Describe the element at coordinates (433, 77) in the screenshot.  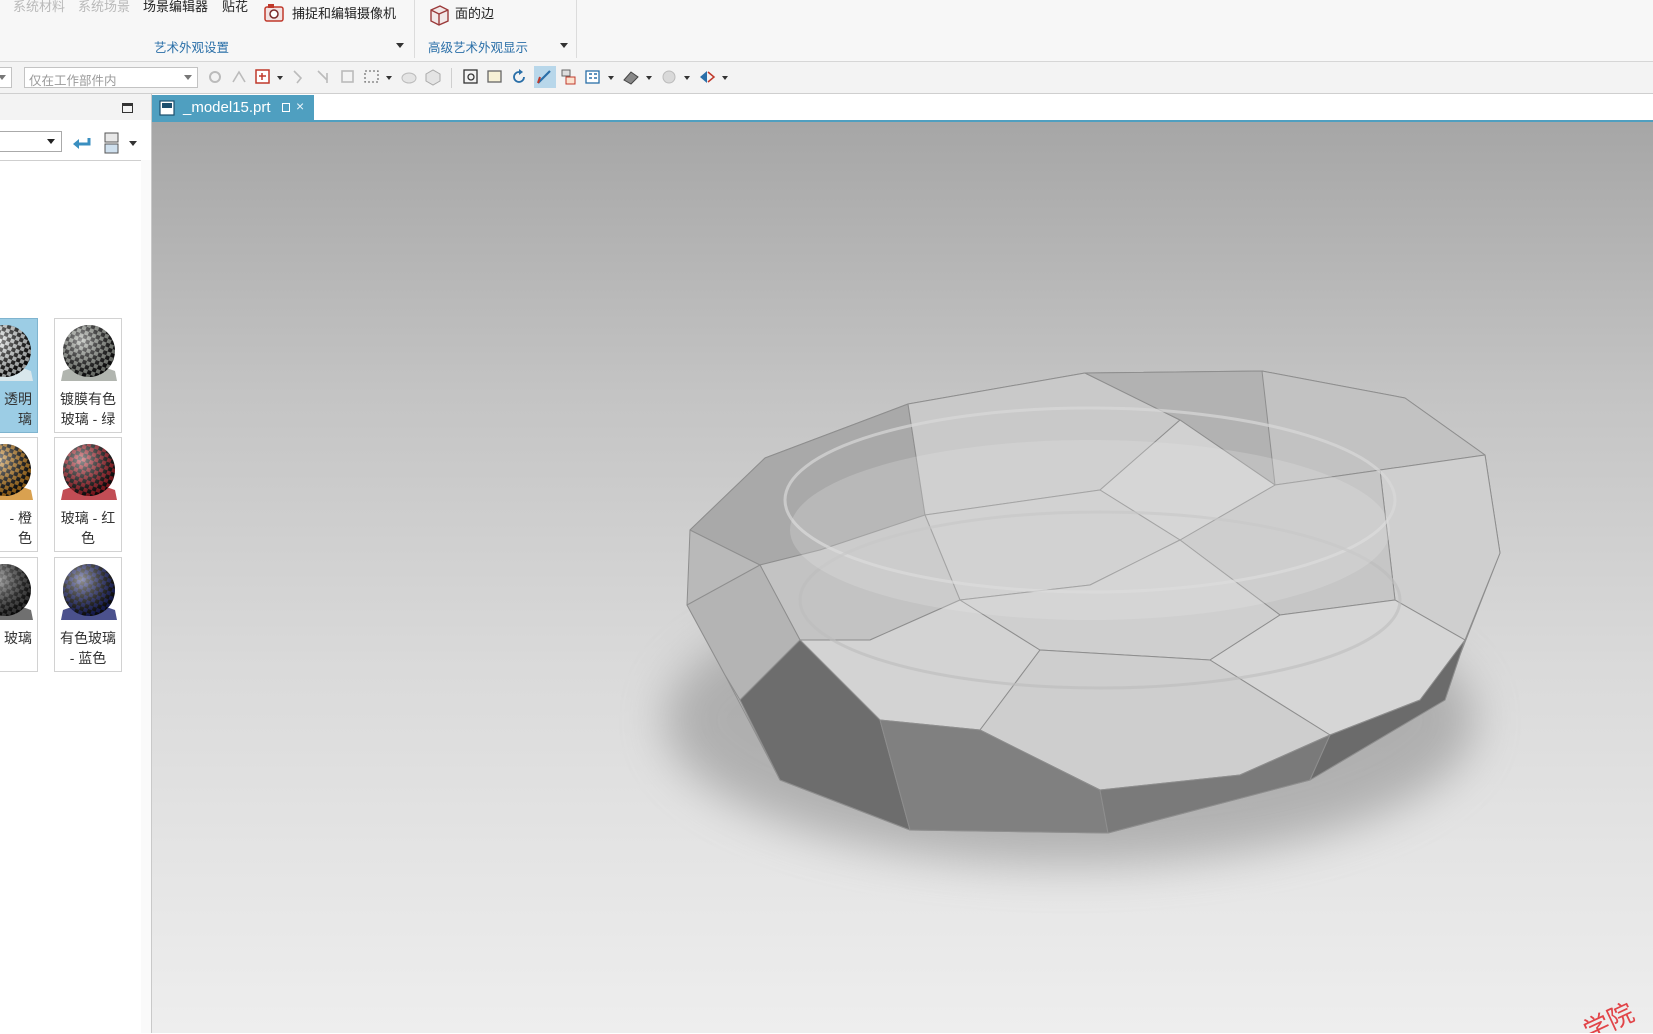
I see `select-all-solid-icon` at that location.